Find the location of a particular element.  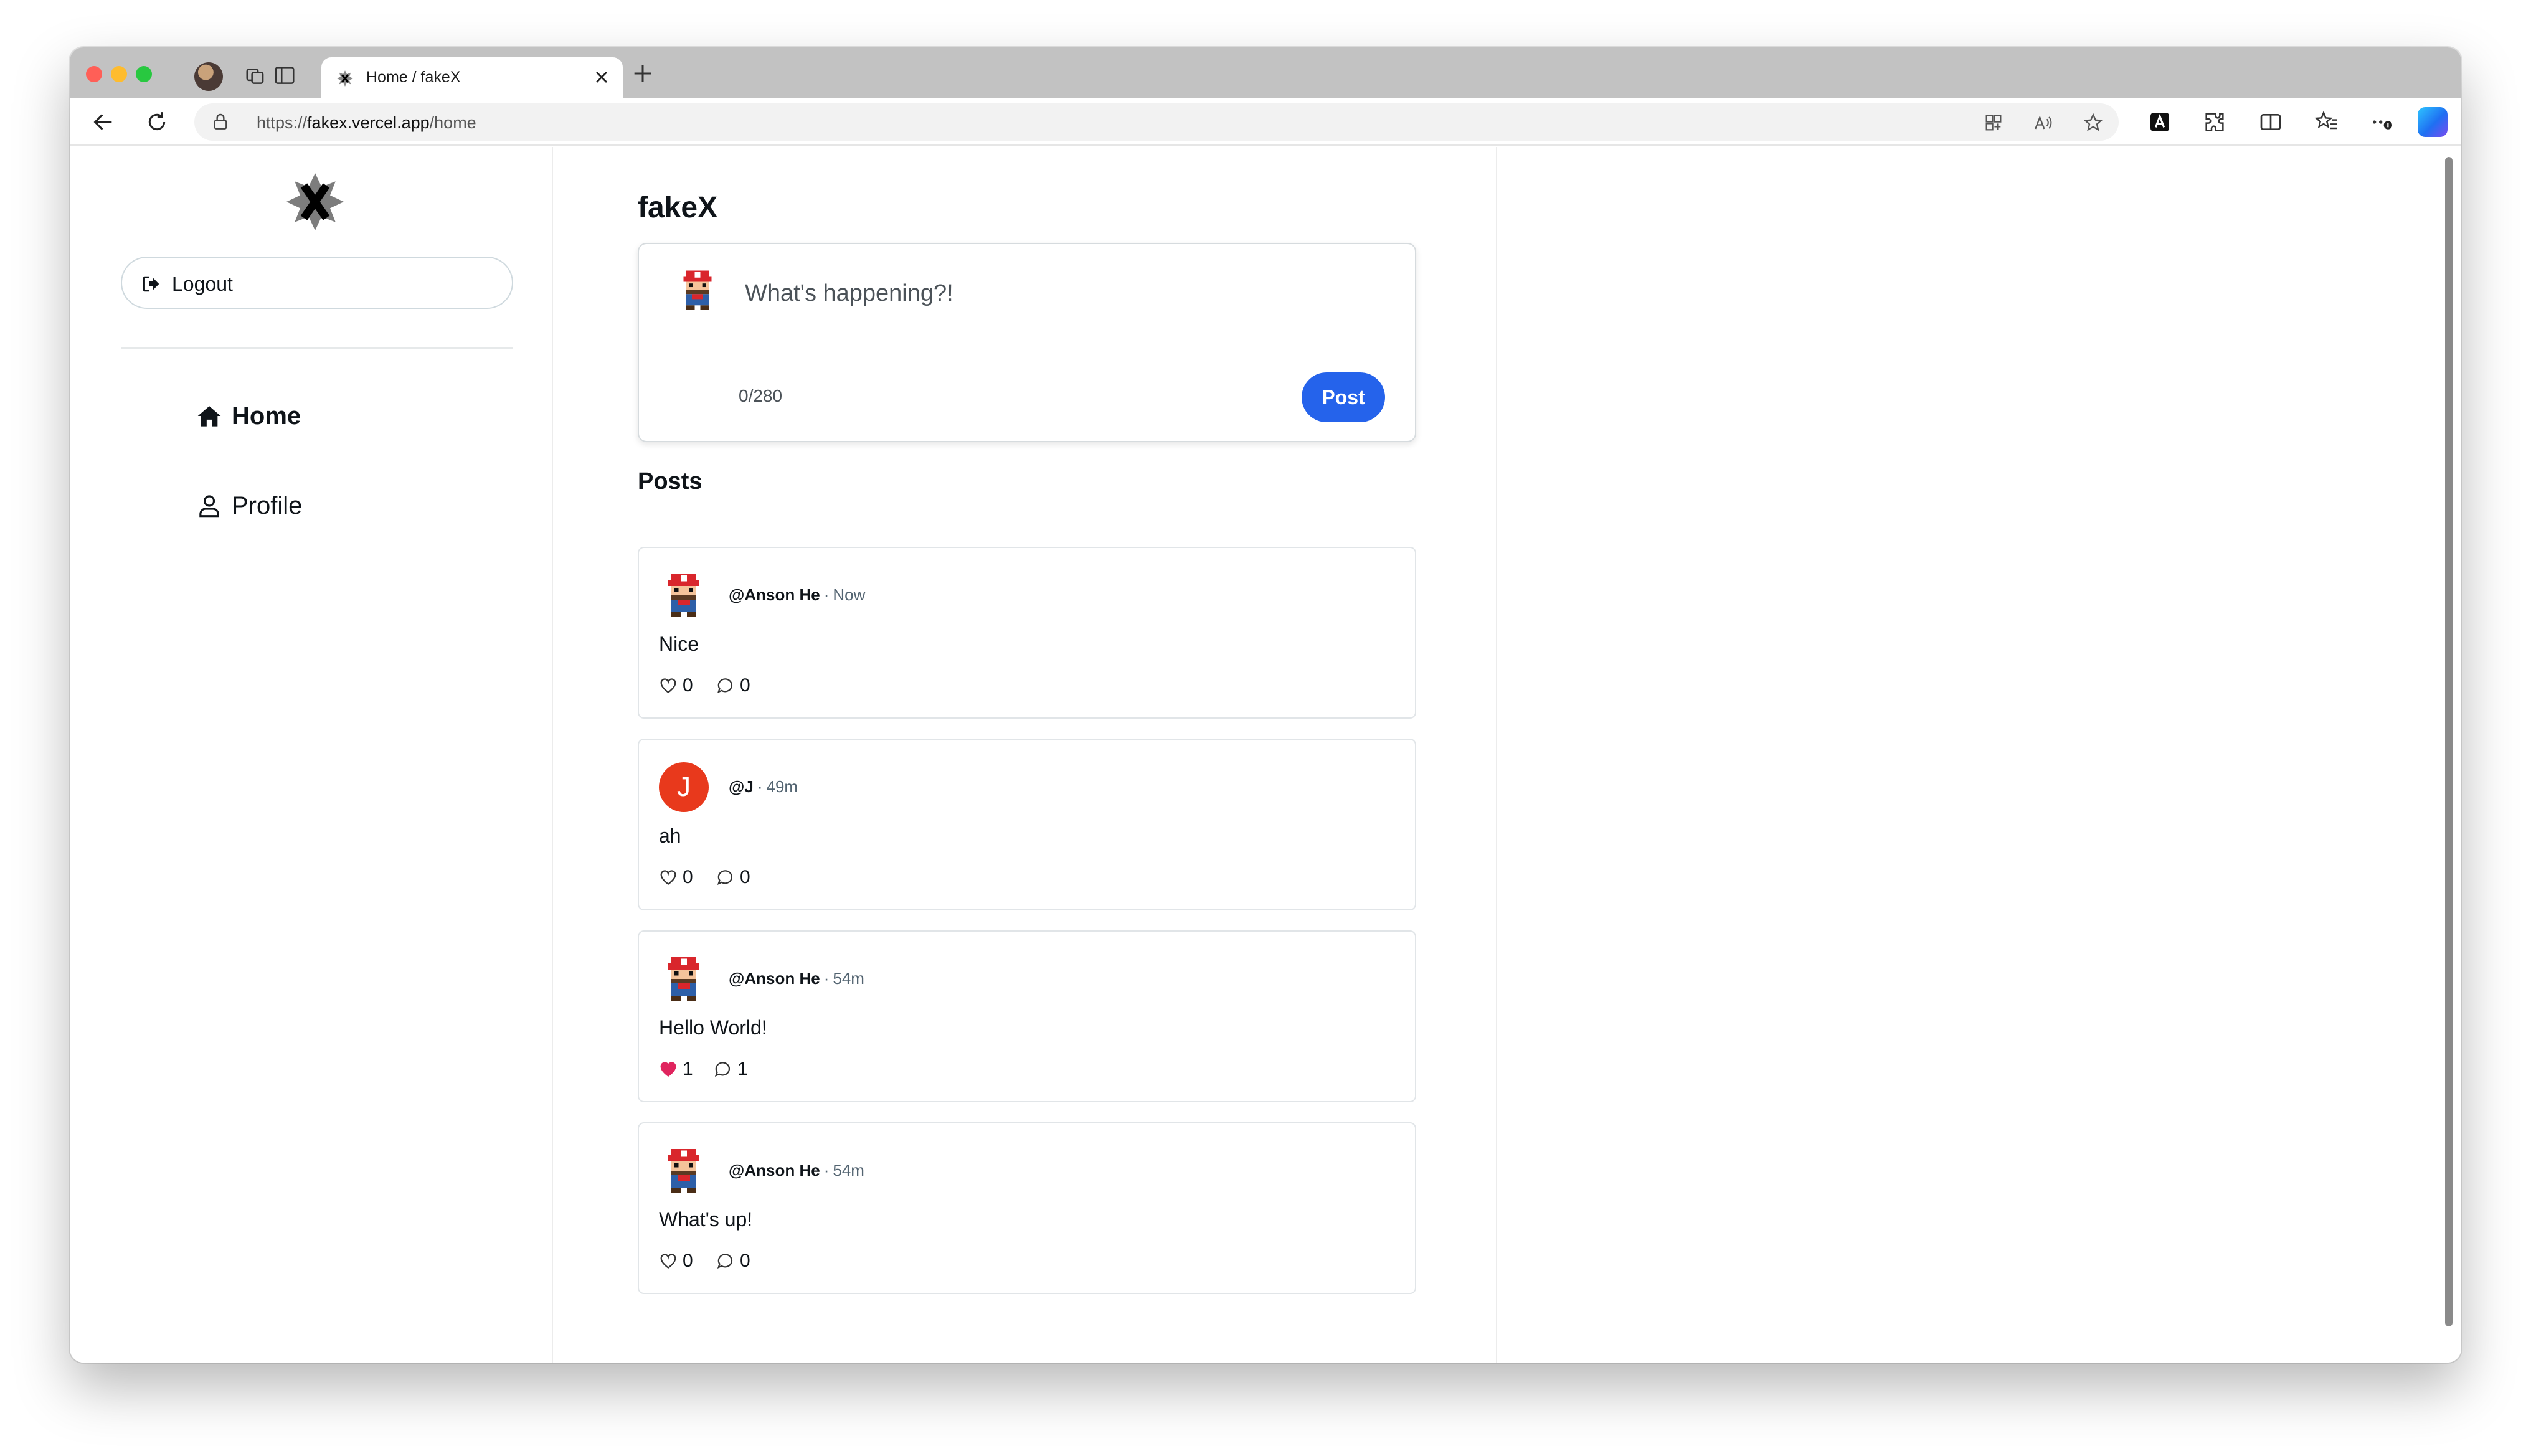

compose-post-input is located at coordinates (1056, 293).